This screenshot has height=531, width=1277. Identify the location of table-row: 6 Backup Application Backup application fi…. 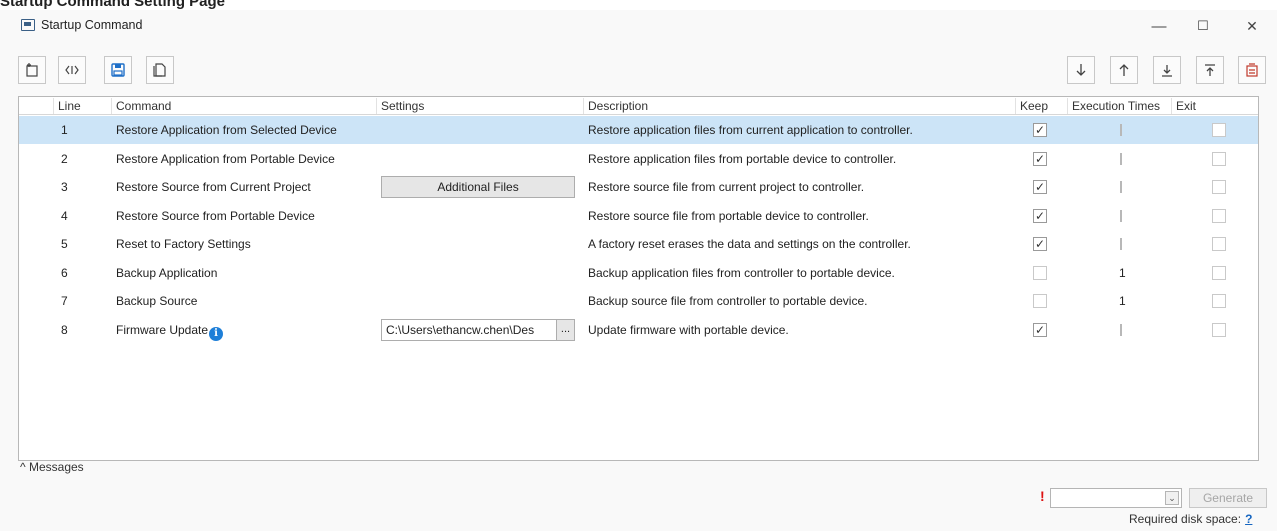
(638, 273).